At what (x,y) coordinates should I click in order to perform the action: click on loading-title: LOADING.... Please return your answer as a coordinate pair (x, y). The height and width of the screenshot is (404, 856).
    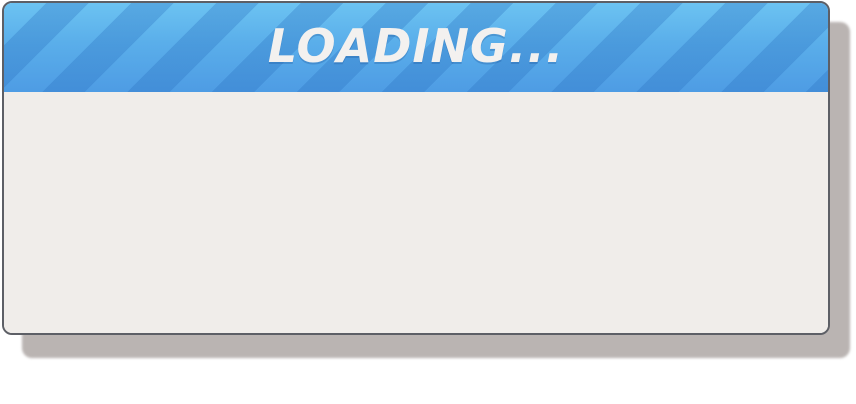
    Looking at the image, I should click on (416, 46).